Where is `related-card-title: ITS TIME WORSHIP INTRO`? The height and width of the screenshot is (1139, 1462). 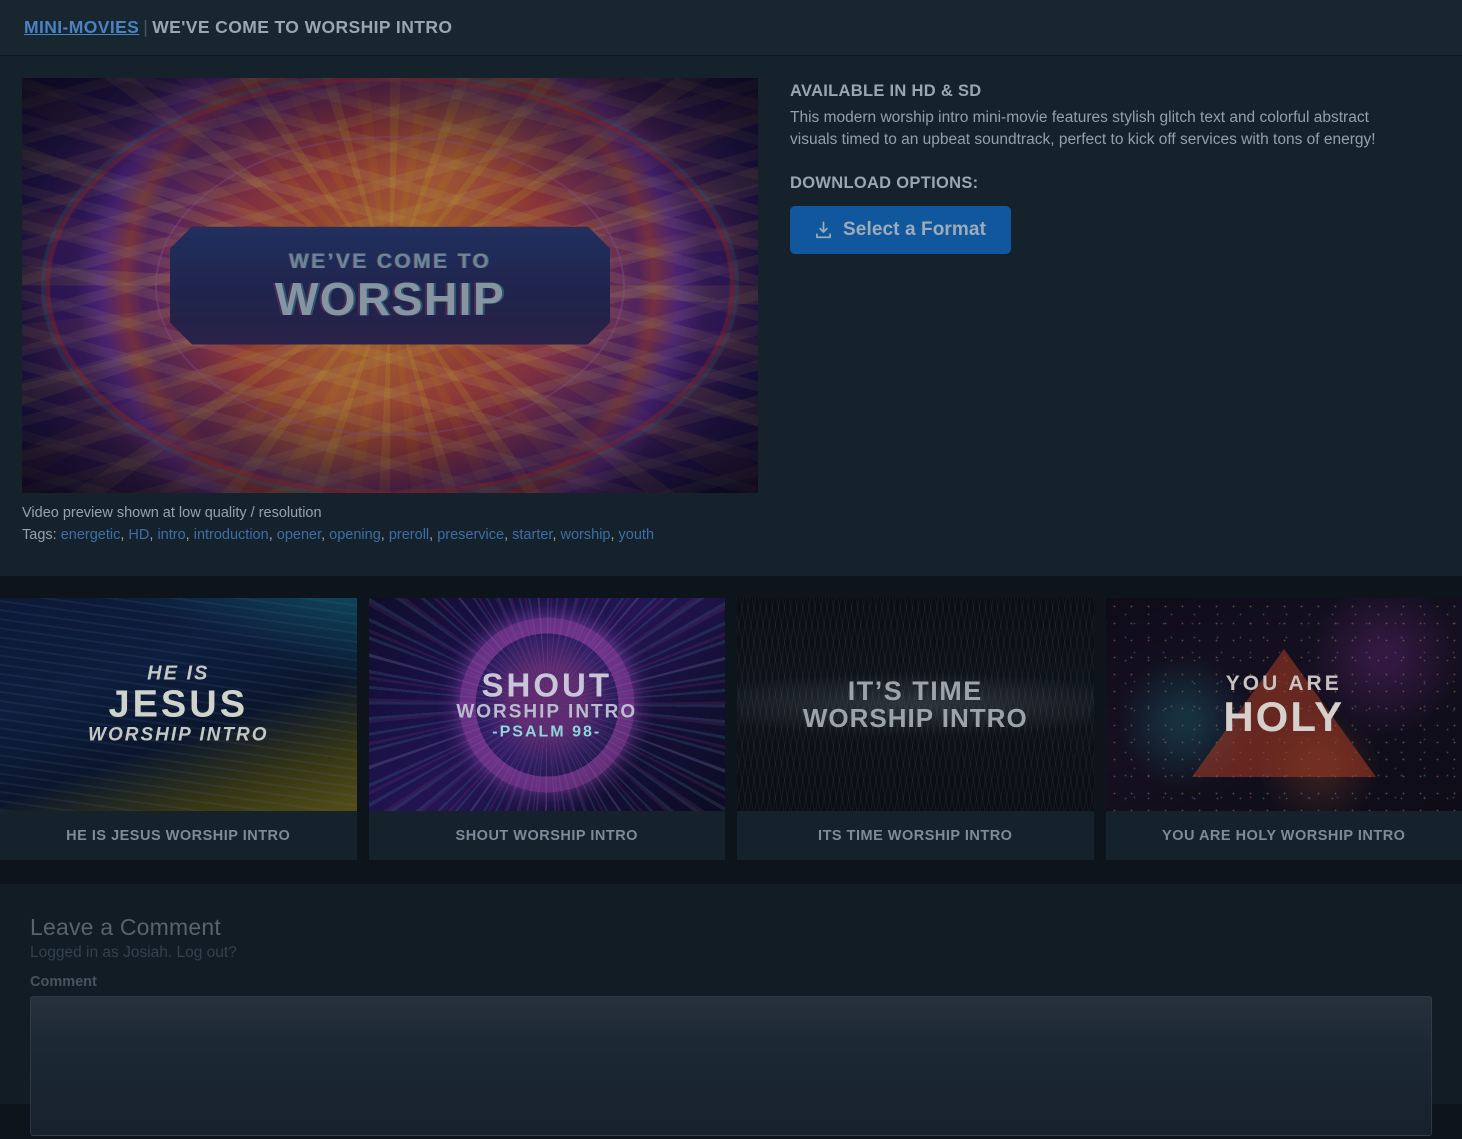 related-card-title: ITS TIME WORSHIP INTRO is located at coordinates (915, 835).